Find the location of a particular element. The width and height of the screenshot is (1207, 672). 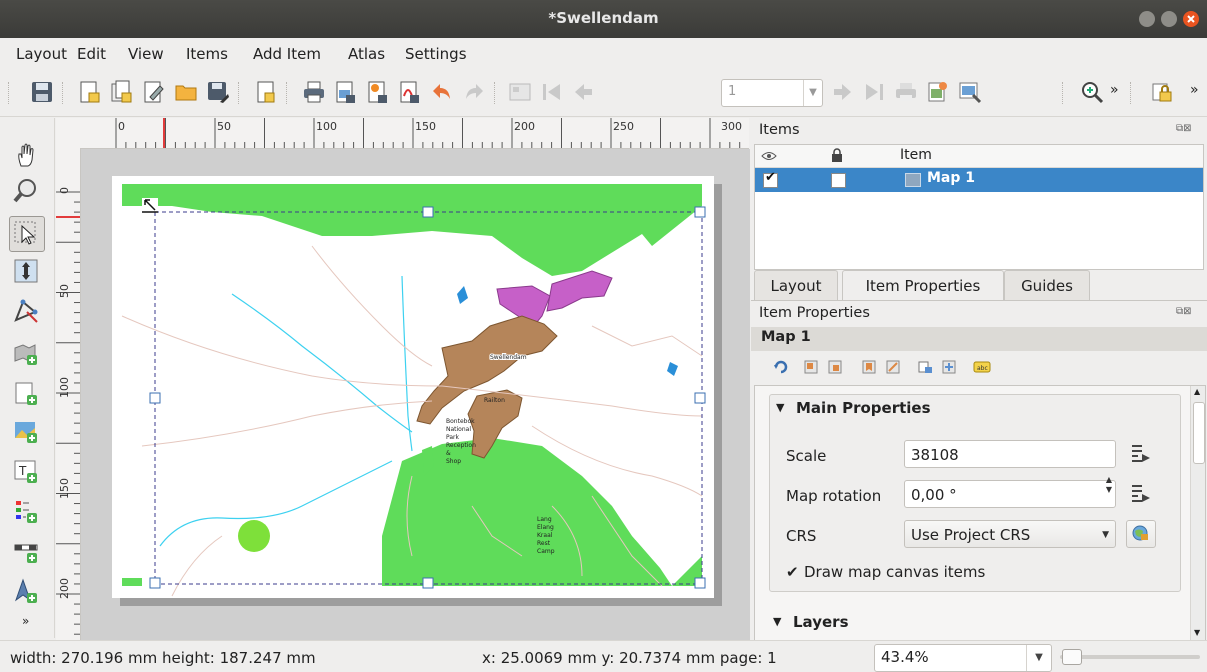

ruler-label: 50 is located at coordinates (64, 291).